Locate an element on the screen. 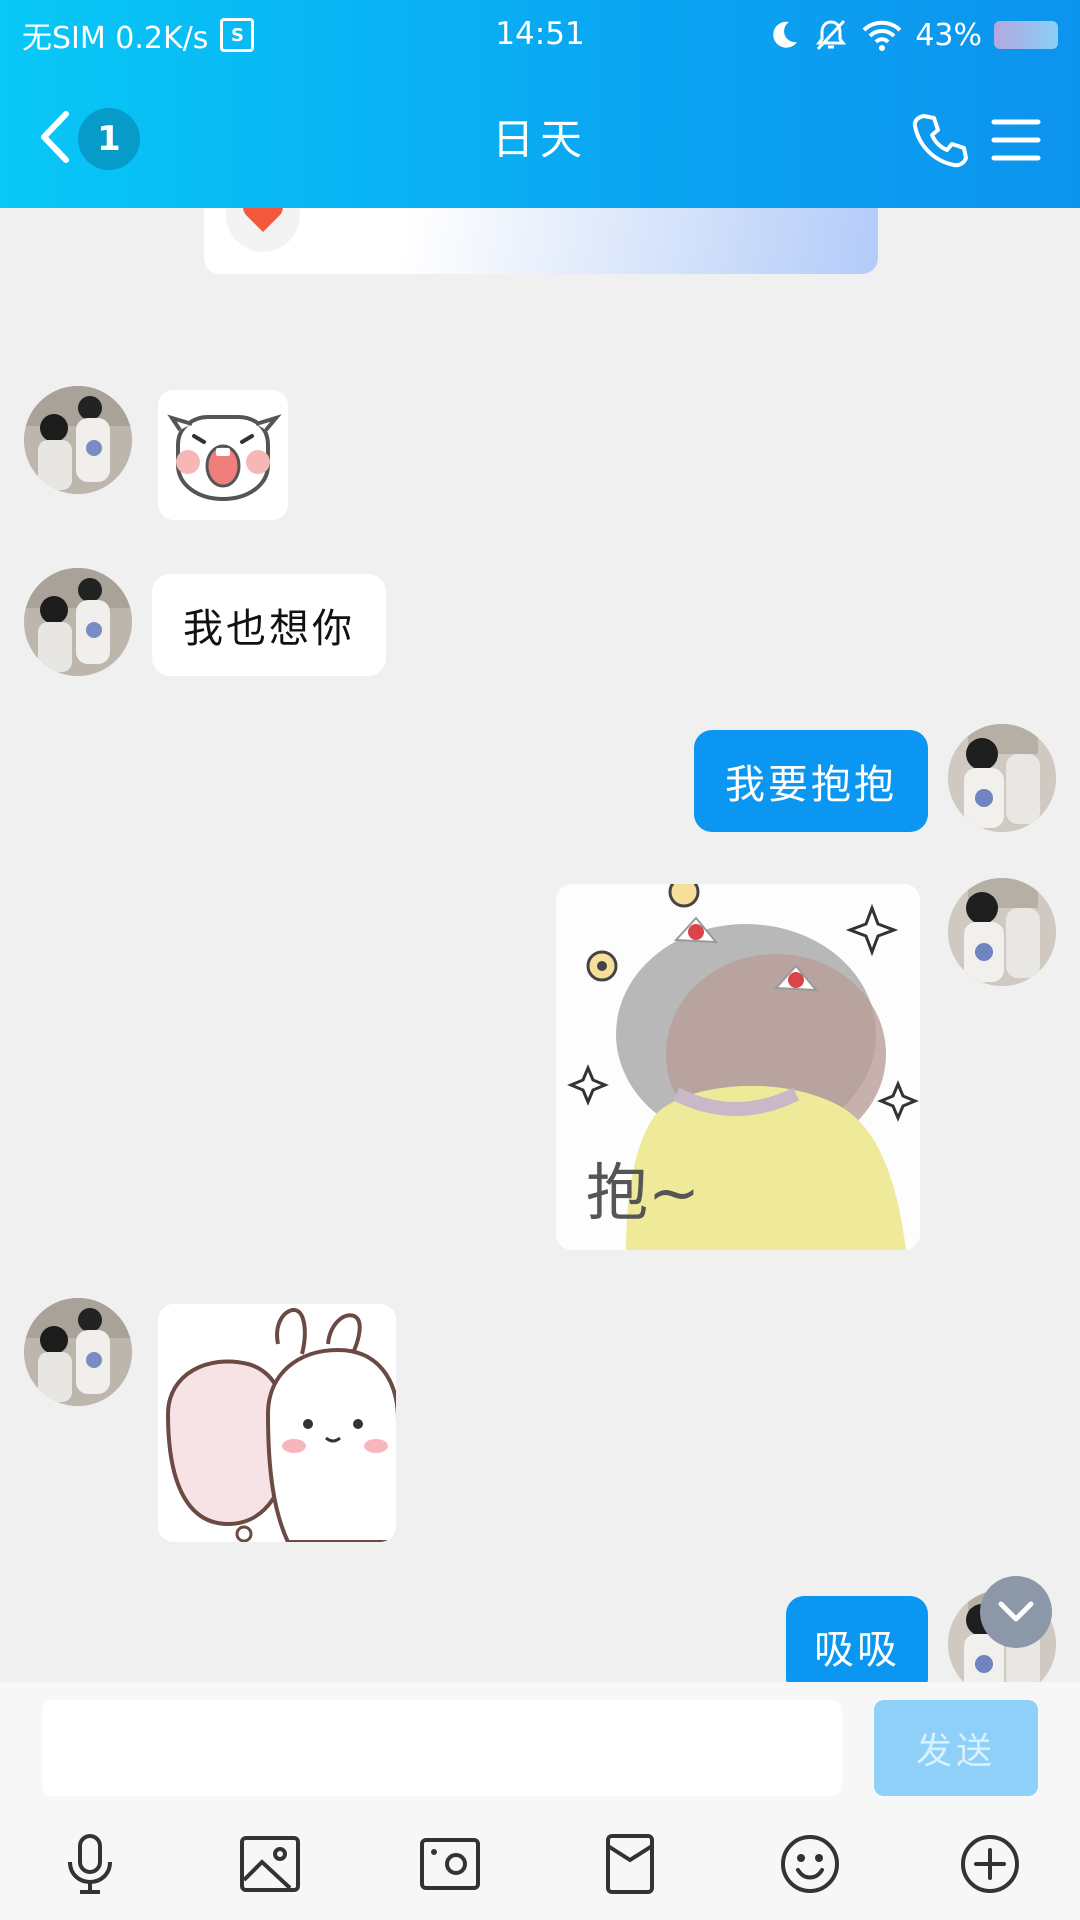  microphone-icon is located at coordinates (90, 1864).